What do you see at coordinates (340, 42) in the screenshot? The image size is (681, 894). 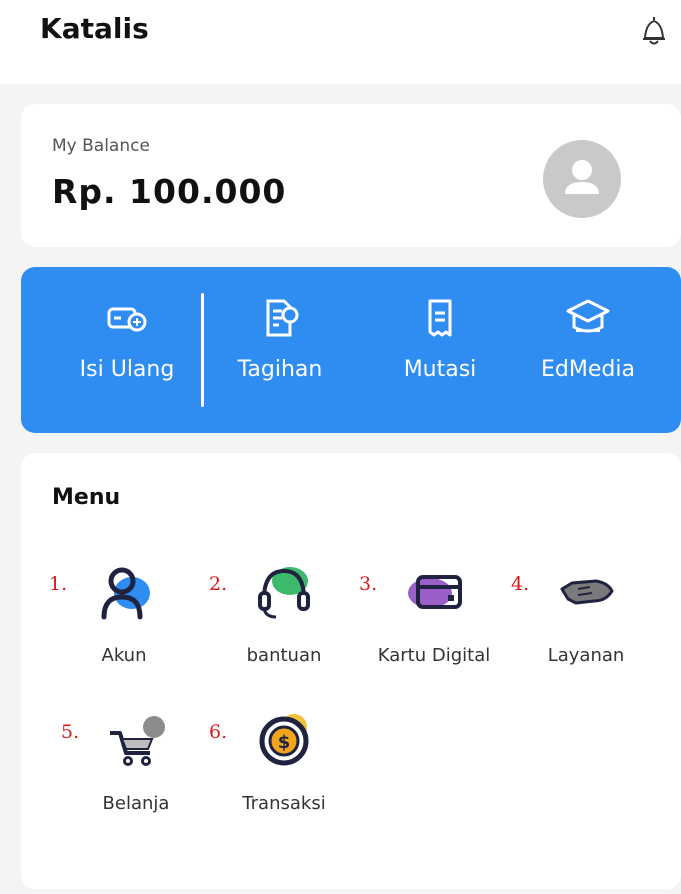 I see `app-header: Katalis` at bounding box center [340, 42].